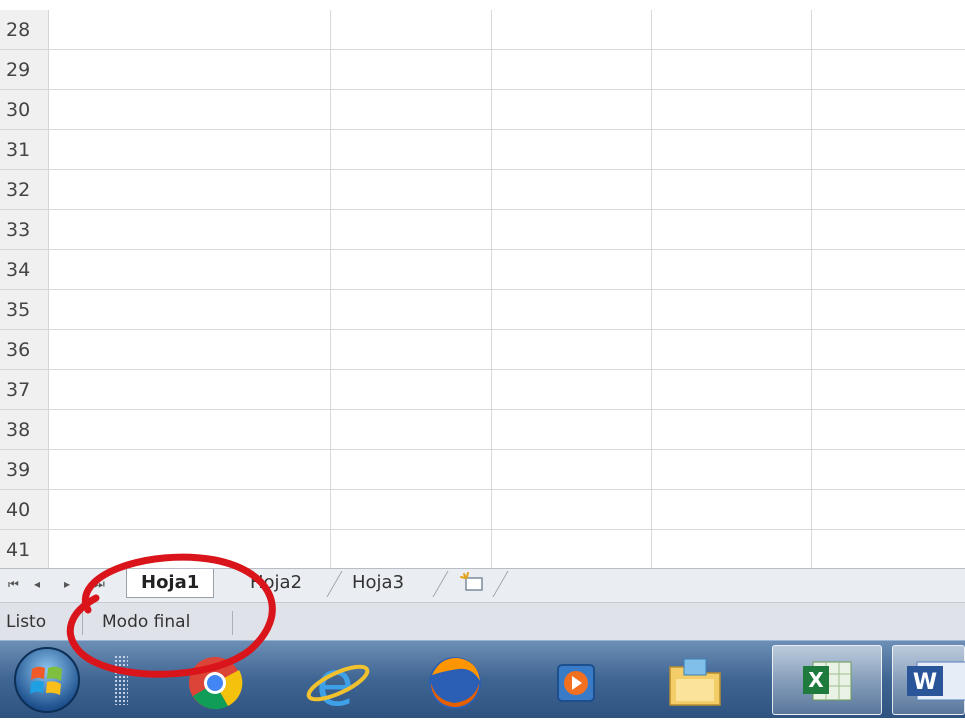 The width and height of the screenshot is (965, 722). I want to click on media-player-icon, so click(576, 683).